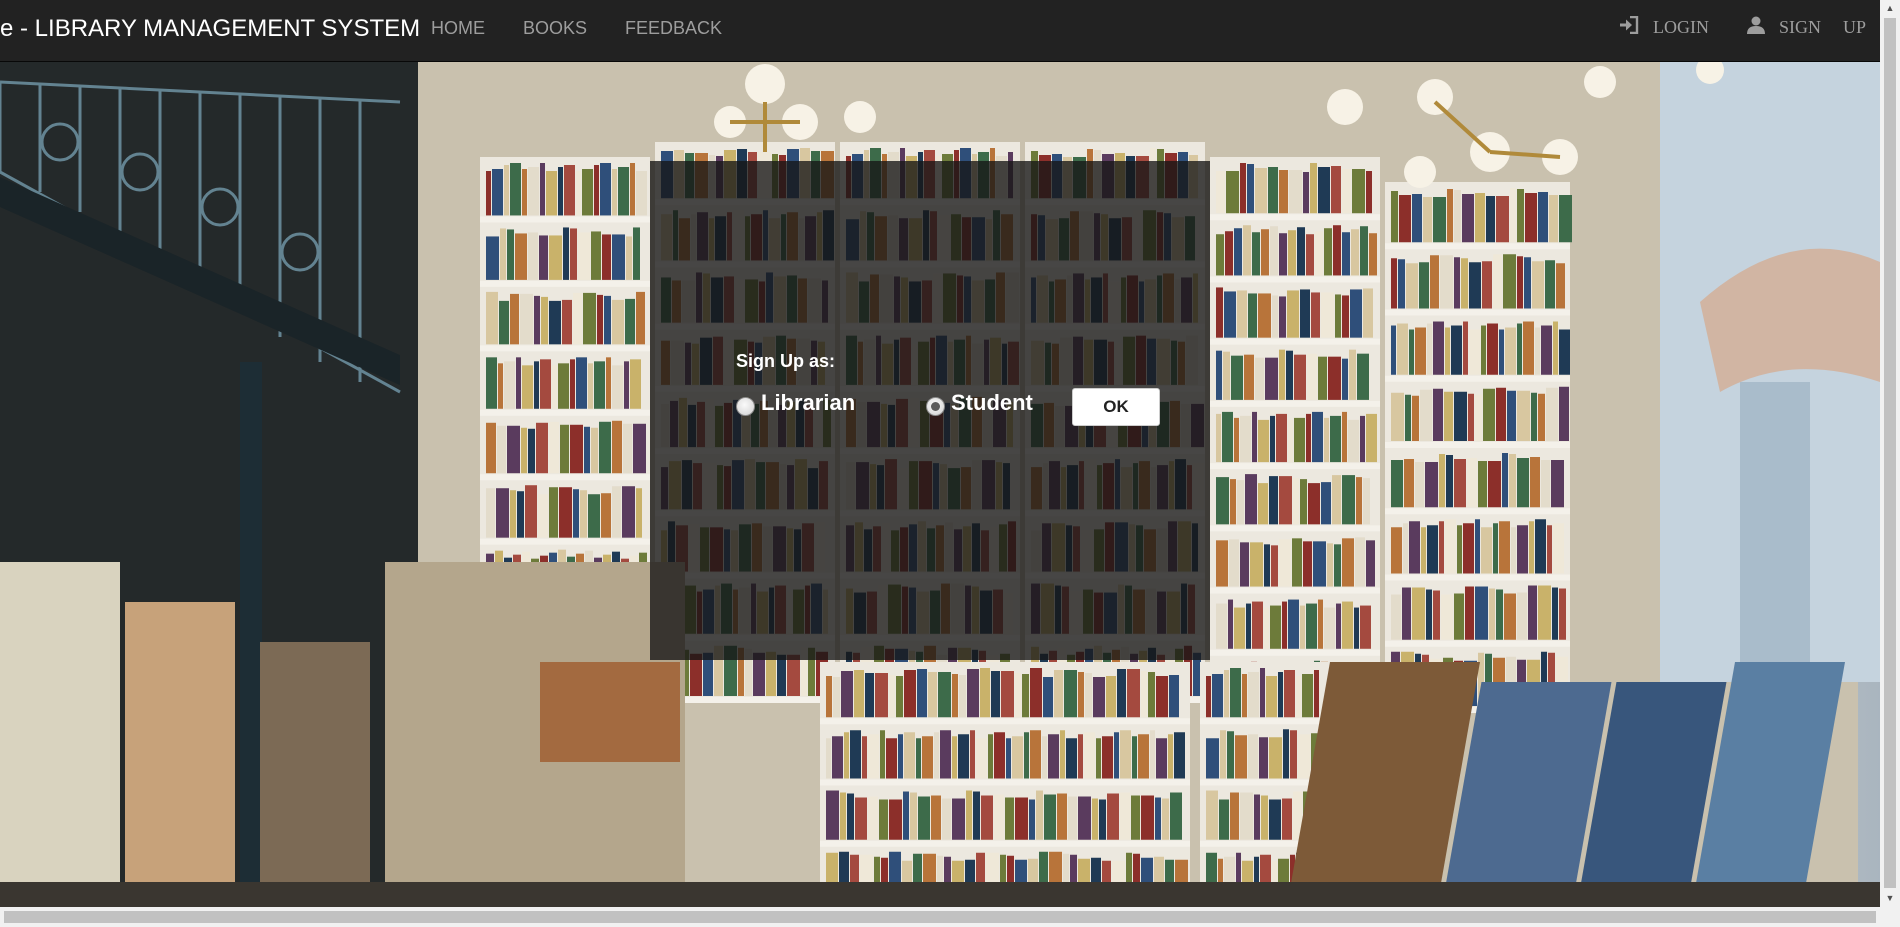 The image size is (1900, 927). Describe the element at coordinates (1854, 27) in the screenshot. I see `signup-label-up: UP` at that location.